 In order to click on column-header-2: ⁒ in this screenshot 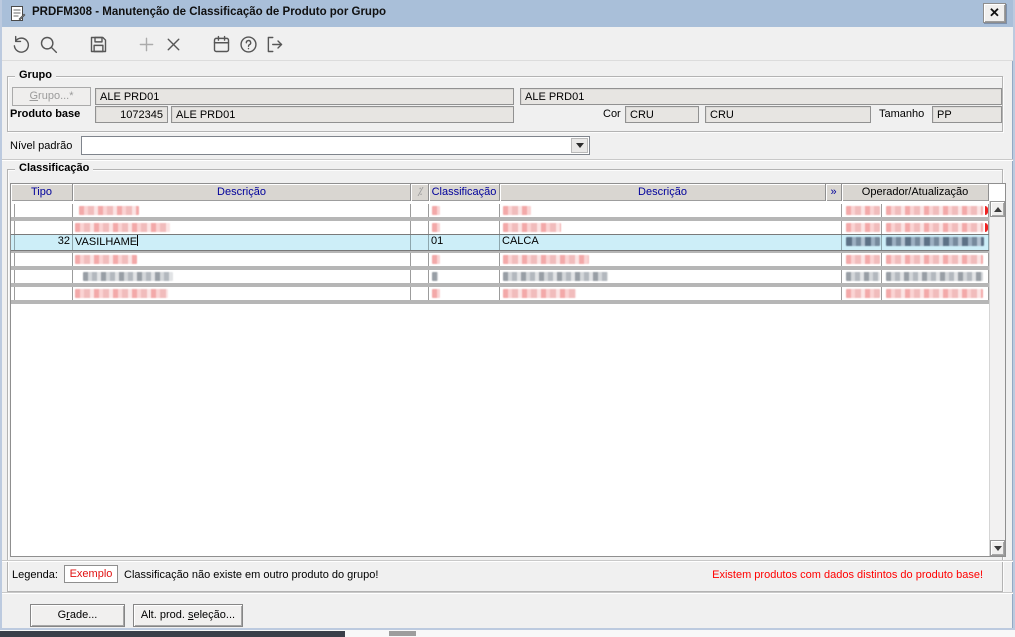, I will do `click(420, 192)`.